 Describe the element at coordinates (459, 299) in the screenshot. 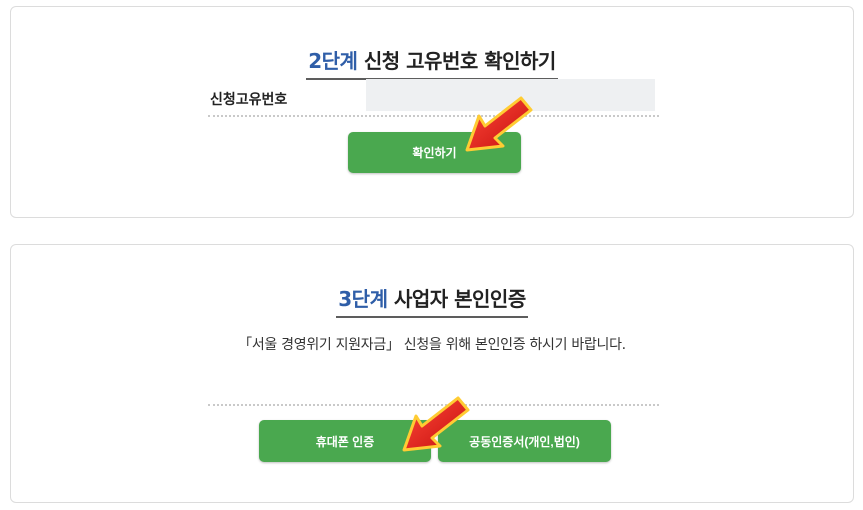

I see `step3-title-text: 사업자 본인인증` at that location.